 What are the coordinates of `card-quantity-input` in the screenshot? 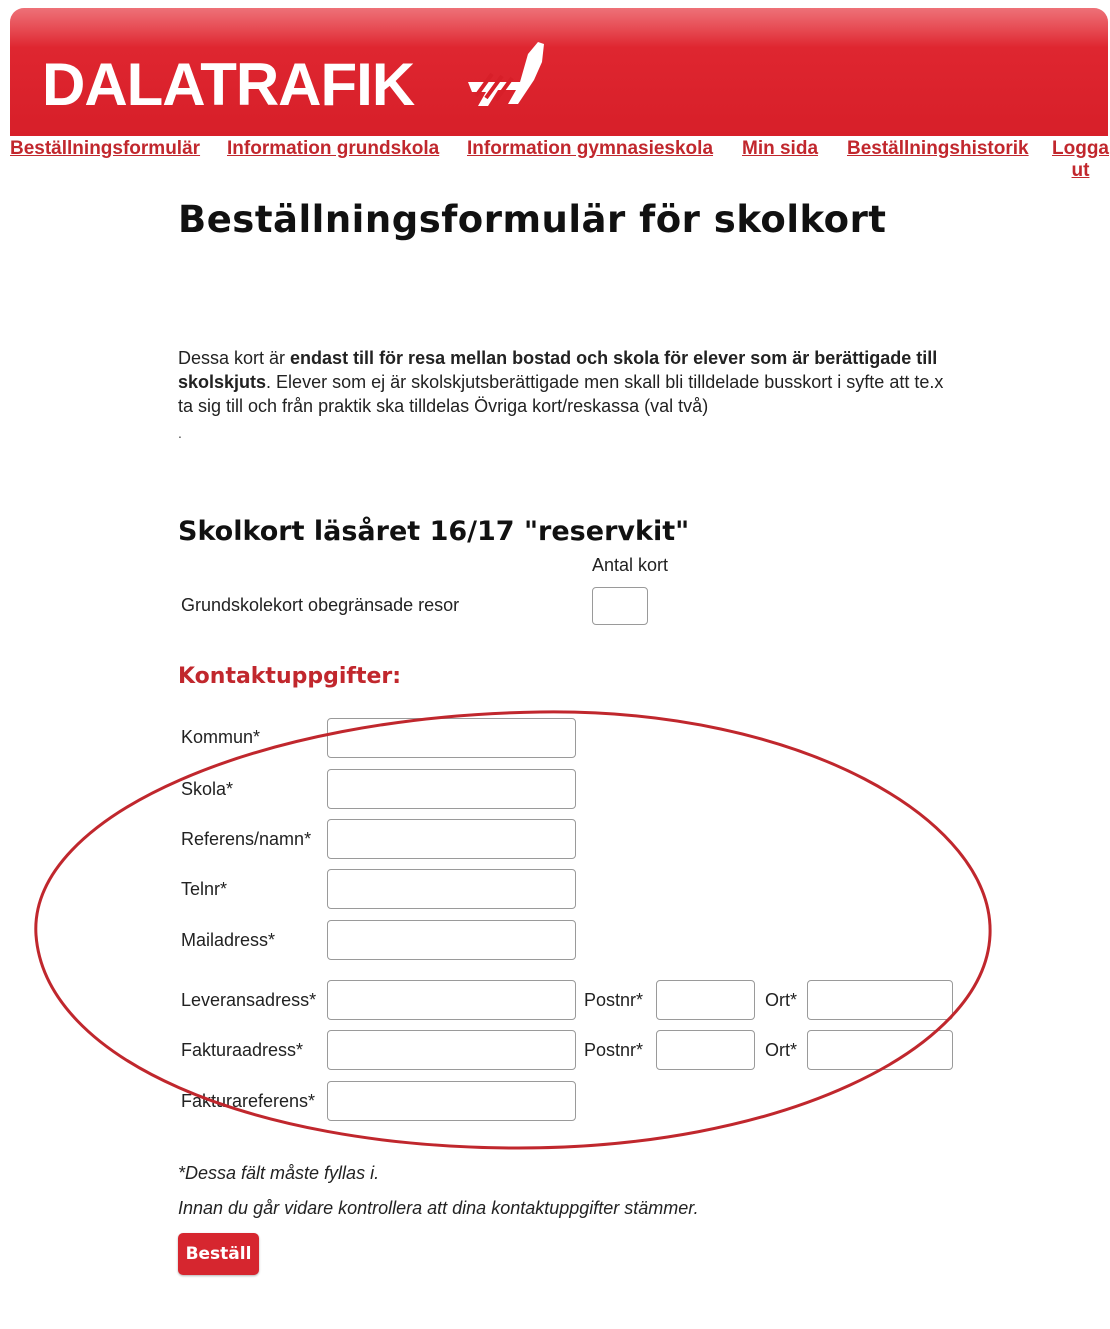 It's located at (620, 606).